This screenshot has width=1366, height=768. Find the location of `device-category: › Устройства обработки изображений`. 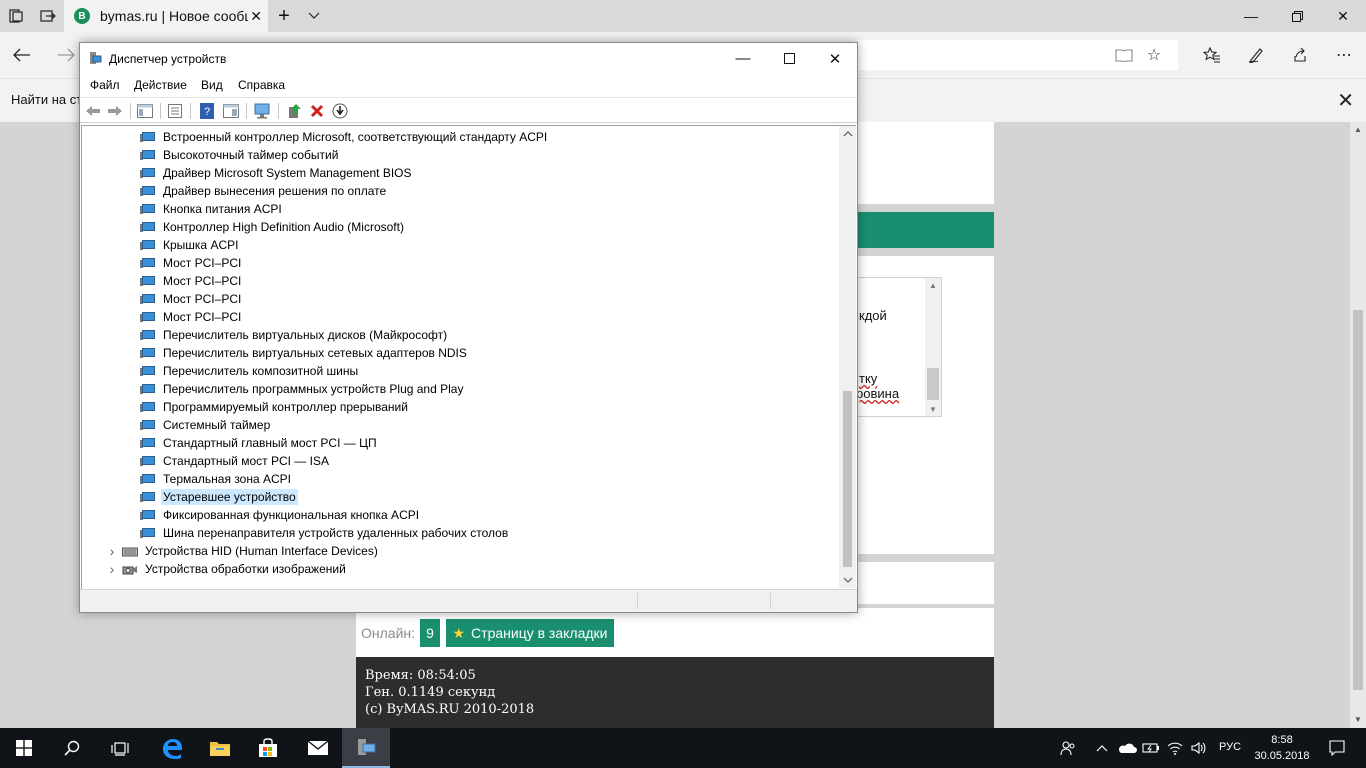

device-category: › Устройства обработки изображений is located at coordinates (227, 569).